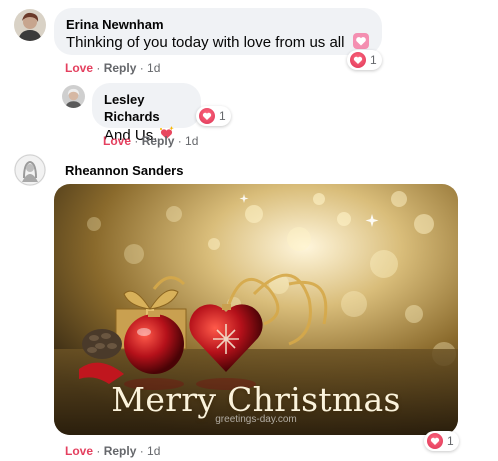 This screenshot has height=461, width=498. Describe the element at coordinates (30, 170) in the screenshot. I see `avatar-rheannon-sanders` at that location.